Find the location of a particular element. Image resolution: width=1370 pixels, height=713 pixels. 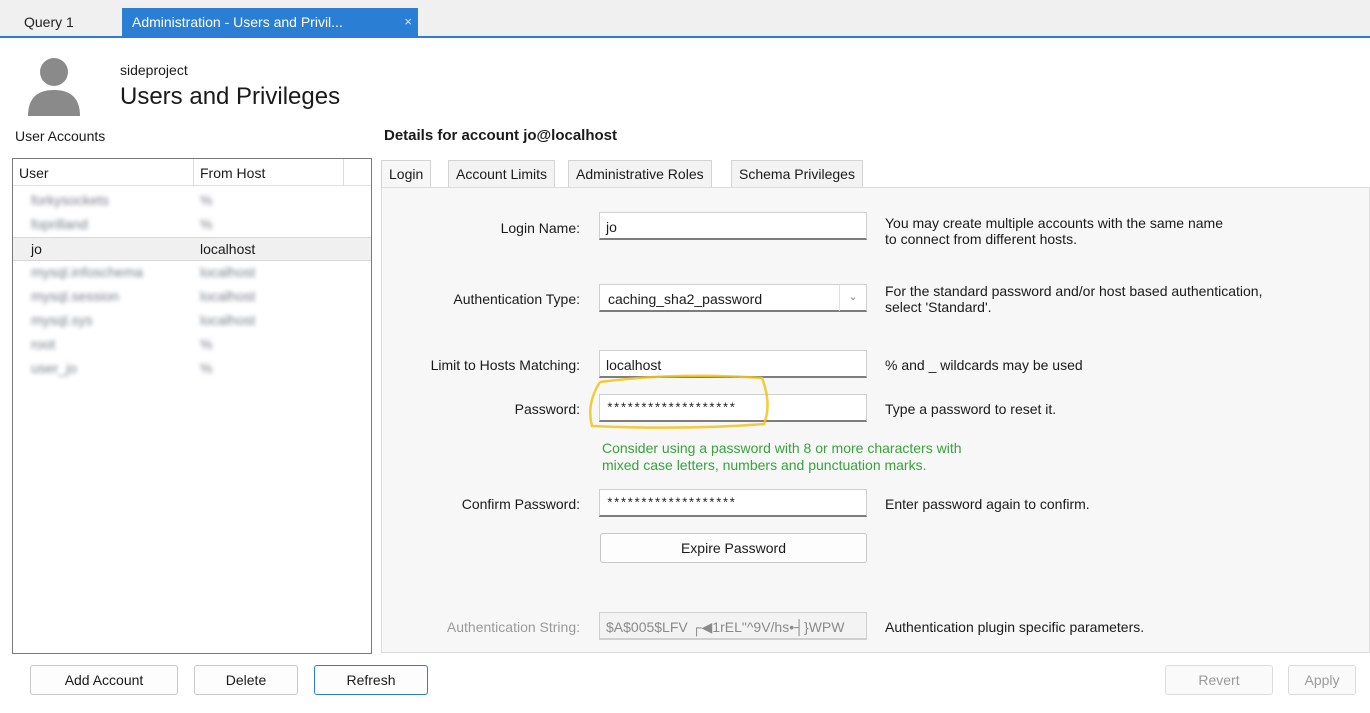

list-item: forkysockets % is located at coordinates (192, 200).